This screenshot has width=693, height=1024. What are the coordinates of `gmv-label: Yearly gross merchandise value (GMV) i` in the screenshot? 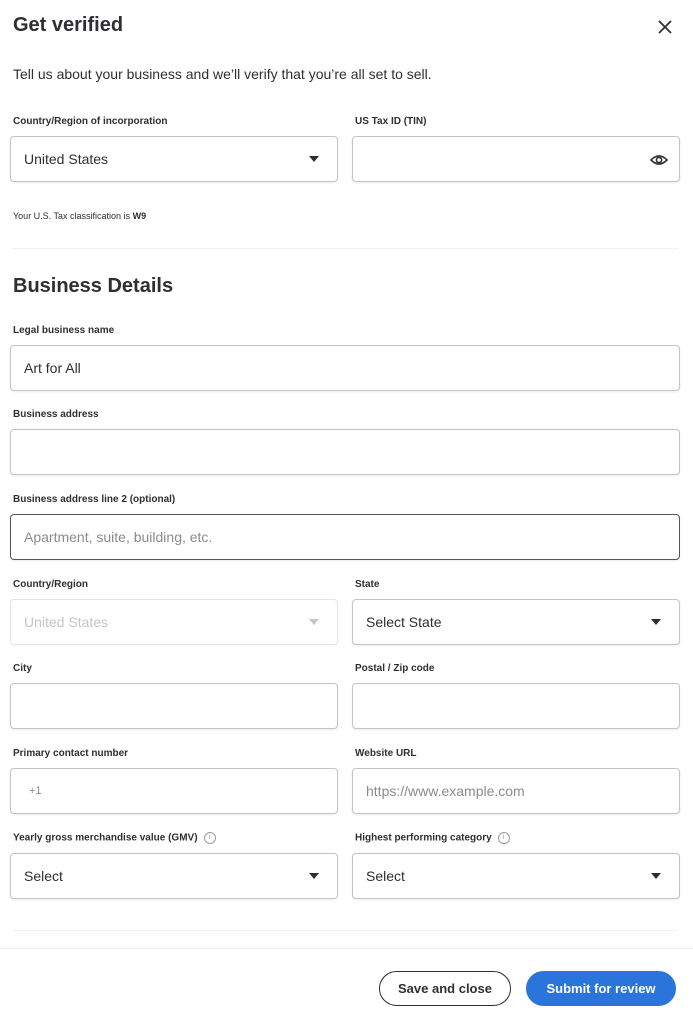 It's located at (114, 838).